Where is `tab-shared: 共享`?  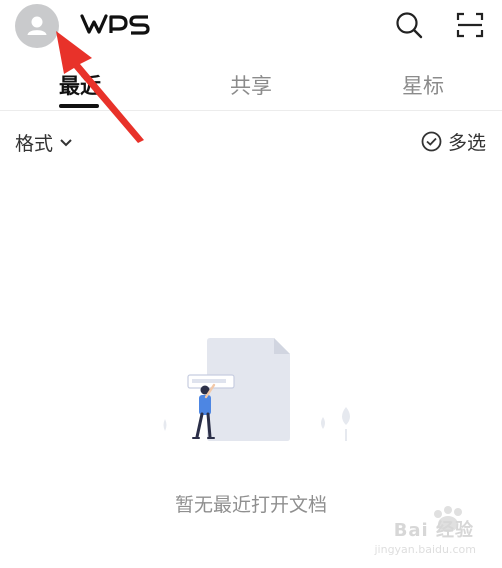 tab-shared: 共享 is located at coordinates (251, 85).